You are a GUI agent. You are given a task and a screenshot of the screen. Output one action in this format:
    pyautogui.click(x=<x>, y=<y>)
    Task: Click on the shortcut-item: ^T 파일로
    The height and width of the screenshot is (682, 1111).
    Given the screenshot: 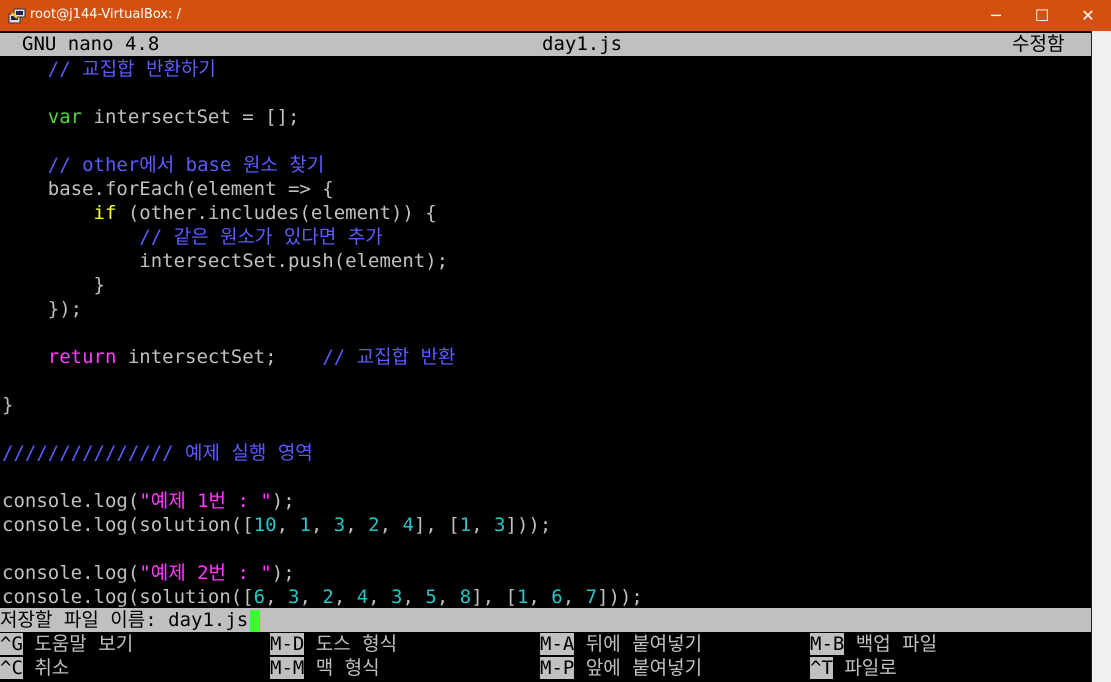 What is the action you would take?
    pyautogui.click(x=853, y=668)
    